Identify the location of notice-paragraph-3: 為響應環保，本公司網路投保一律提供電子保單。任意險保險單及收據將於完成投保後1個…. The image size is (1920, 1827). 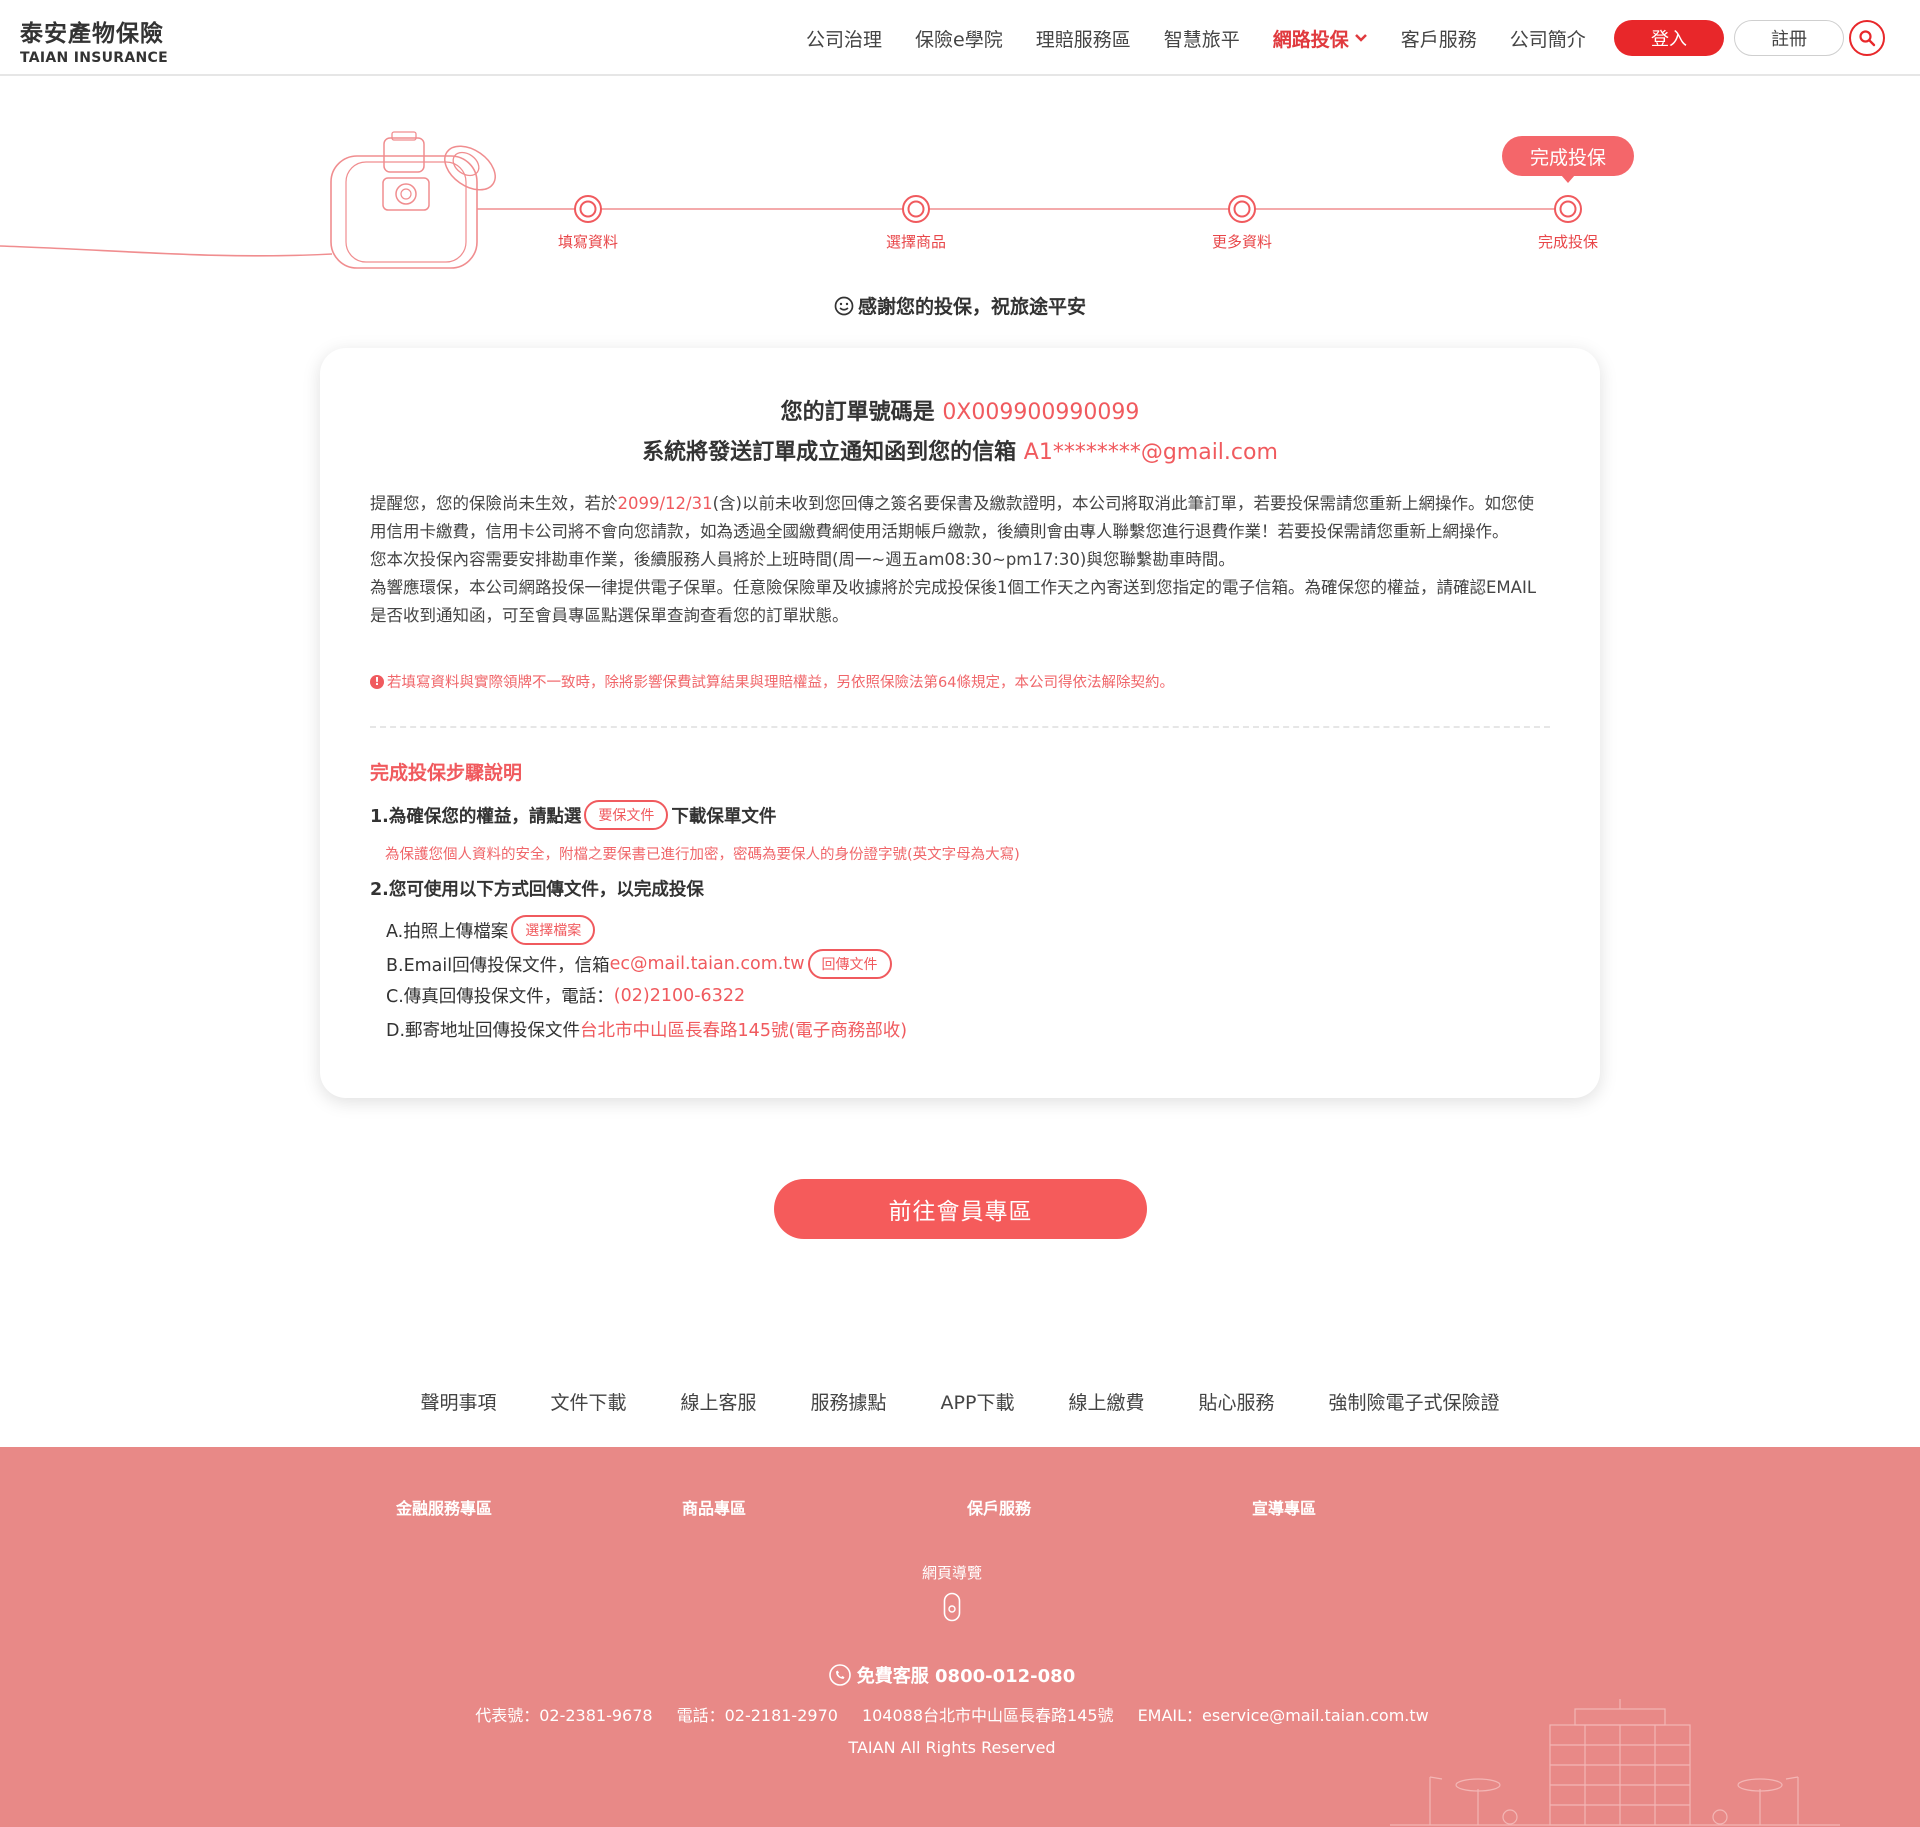
(953, 601).